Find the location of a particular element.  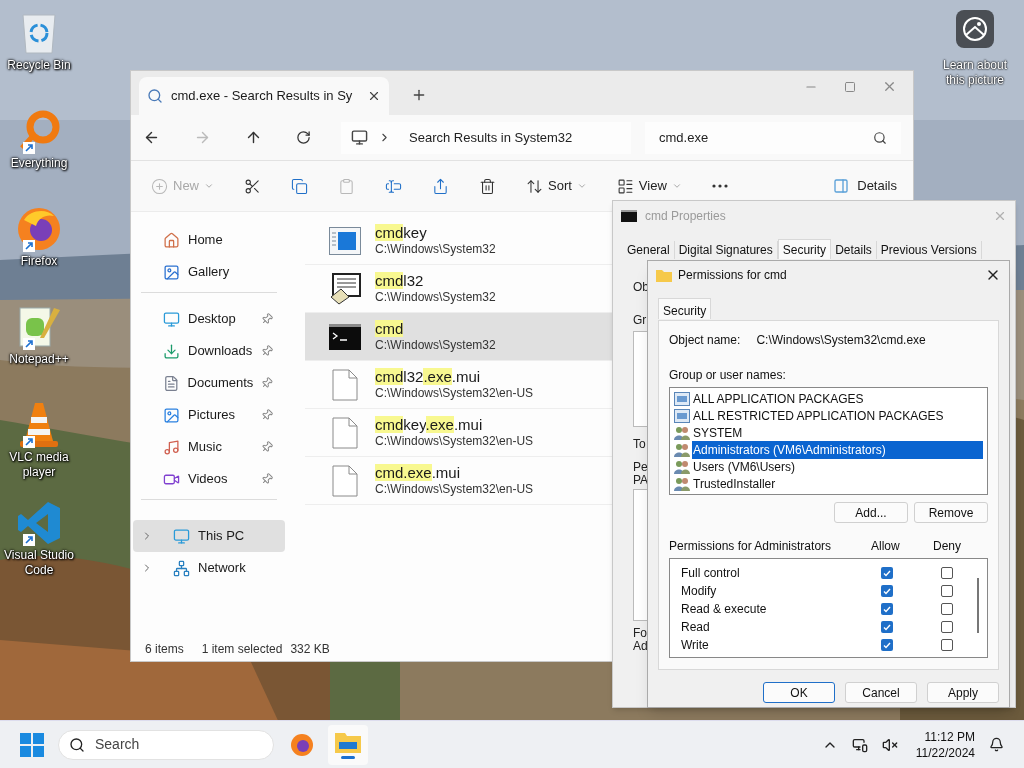

scrollbar-thumb is located at coordinates (978, 605).